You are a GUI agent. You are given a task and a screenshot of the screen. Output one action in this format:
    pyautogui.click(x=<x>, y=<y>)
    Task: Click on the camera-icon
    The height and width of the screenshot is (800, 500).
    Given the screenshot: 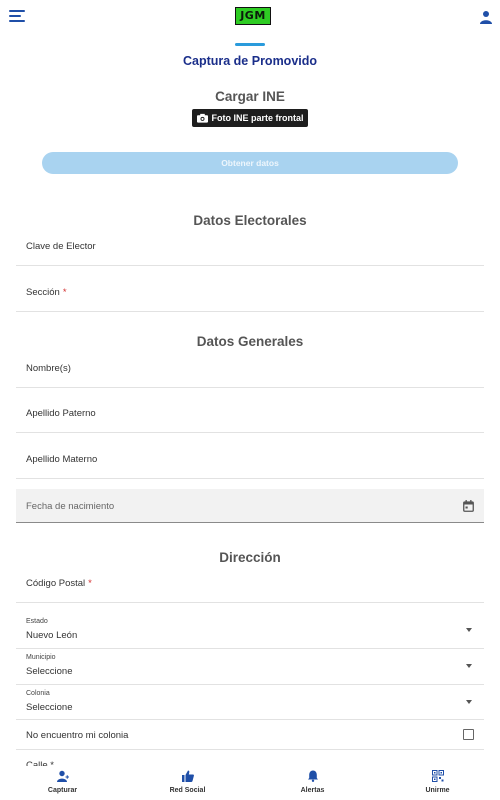 What is the action you would take?
    pyautogui.click(x=202, y=118)
    